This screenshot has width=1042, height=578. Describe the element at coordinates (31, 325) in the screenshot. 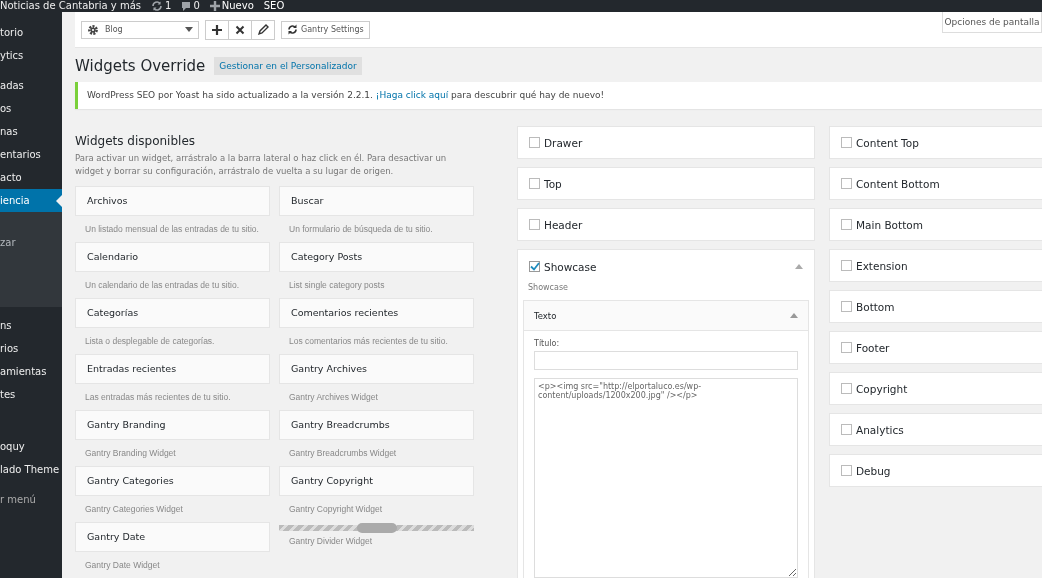

I see `menu-item: ns` at that location.